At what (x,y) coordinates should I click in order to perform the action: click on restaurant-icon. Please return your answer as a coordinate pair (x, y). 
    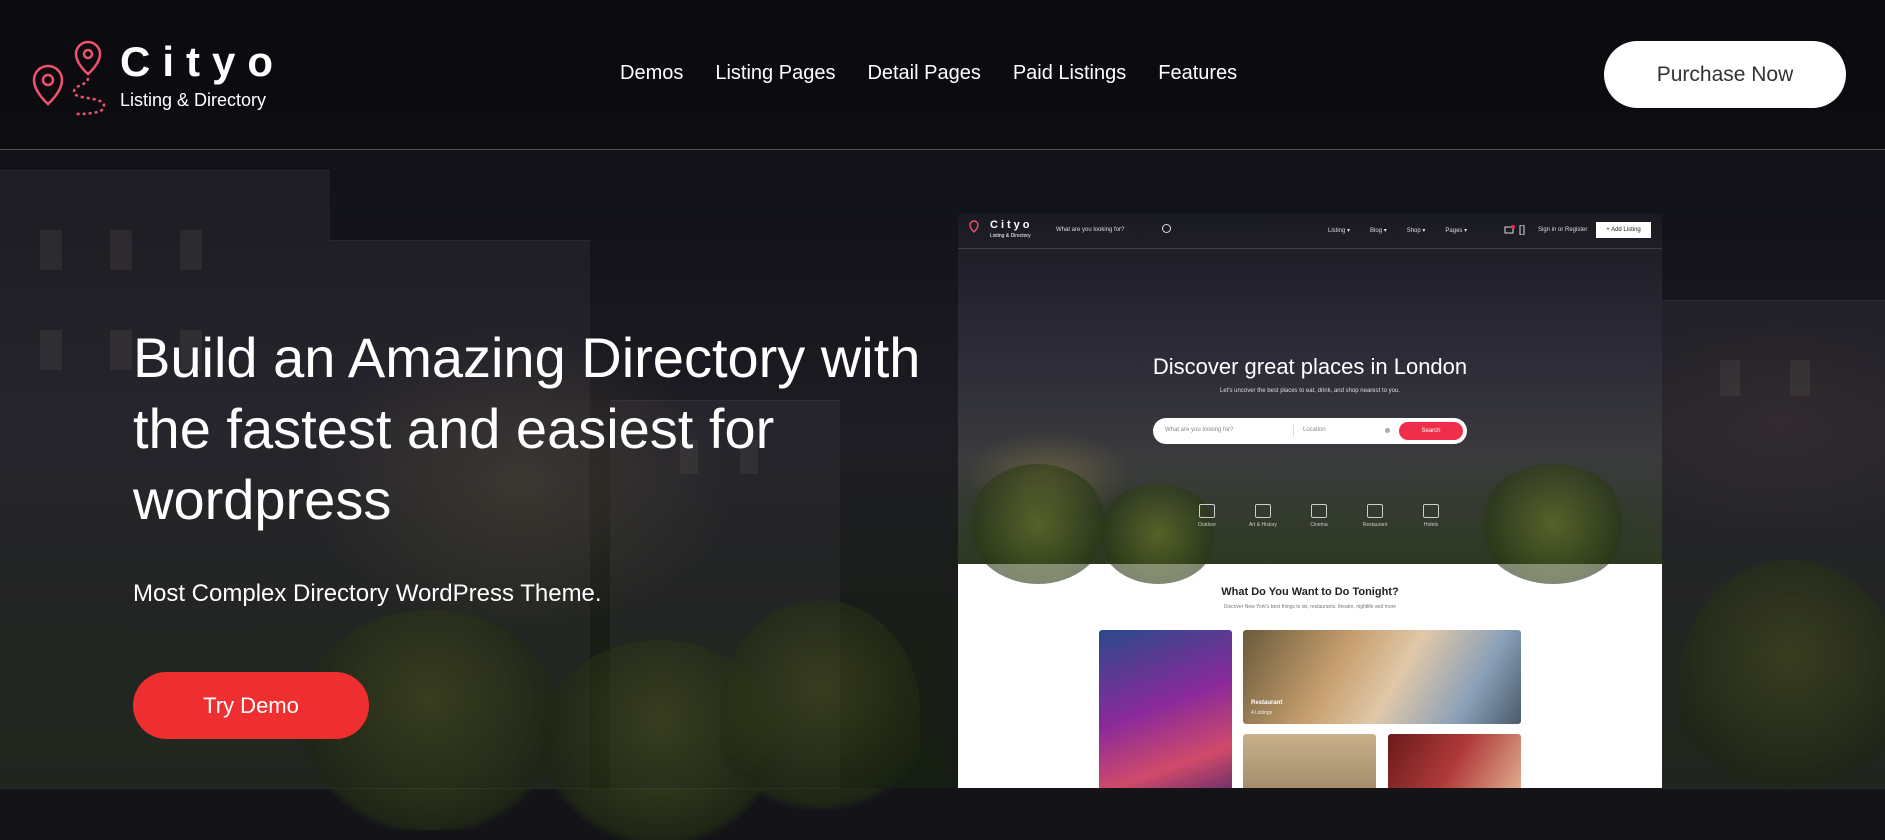
    Looking at the image, I should click on (1375, 511).